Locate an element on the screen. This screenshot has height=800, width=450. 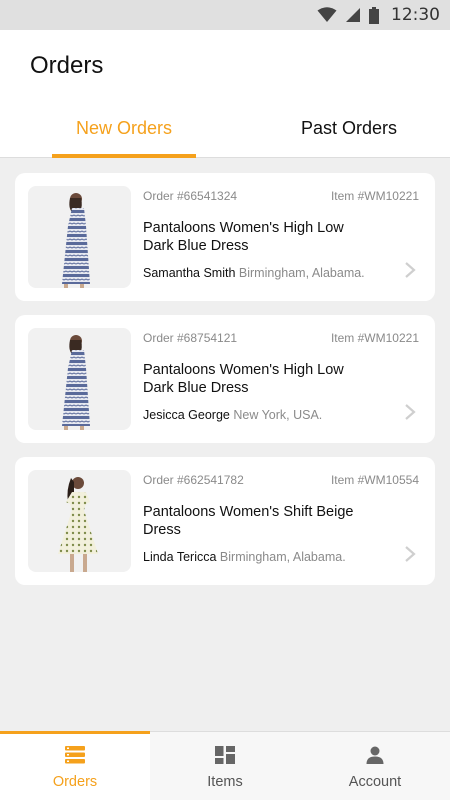
nav-items: Items is located at coordinates (225, 766).